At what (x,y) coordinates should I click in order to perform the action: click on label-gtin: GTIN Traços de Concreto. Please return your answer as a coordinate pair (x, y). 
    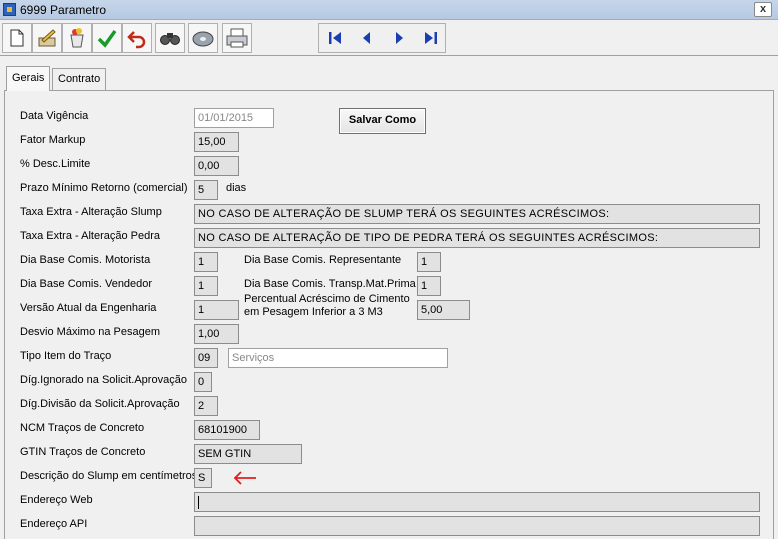
    Looking at the image, I should click on (83, 452).